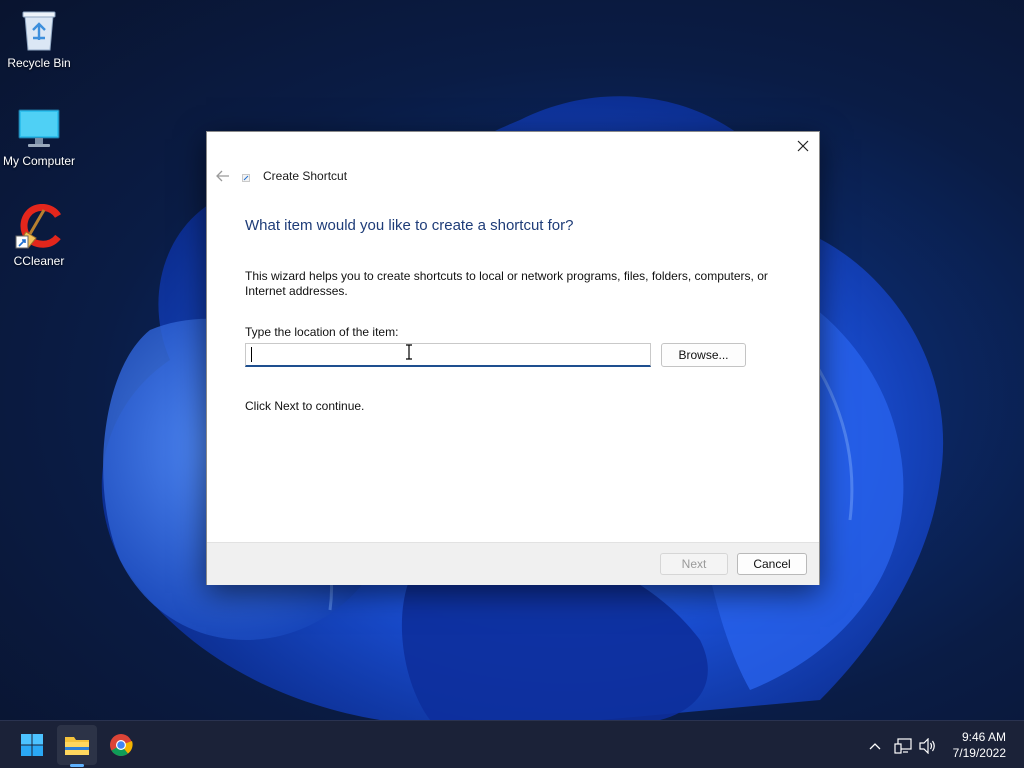  I want to click on desktop-icon-label: Recycle Bin, so click(39, 63).